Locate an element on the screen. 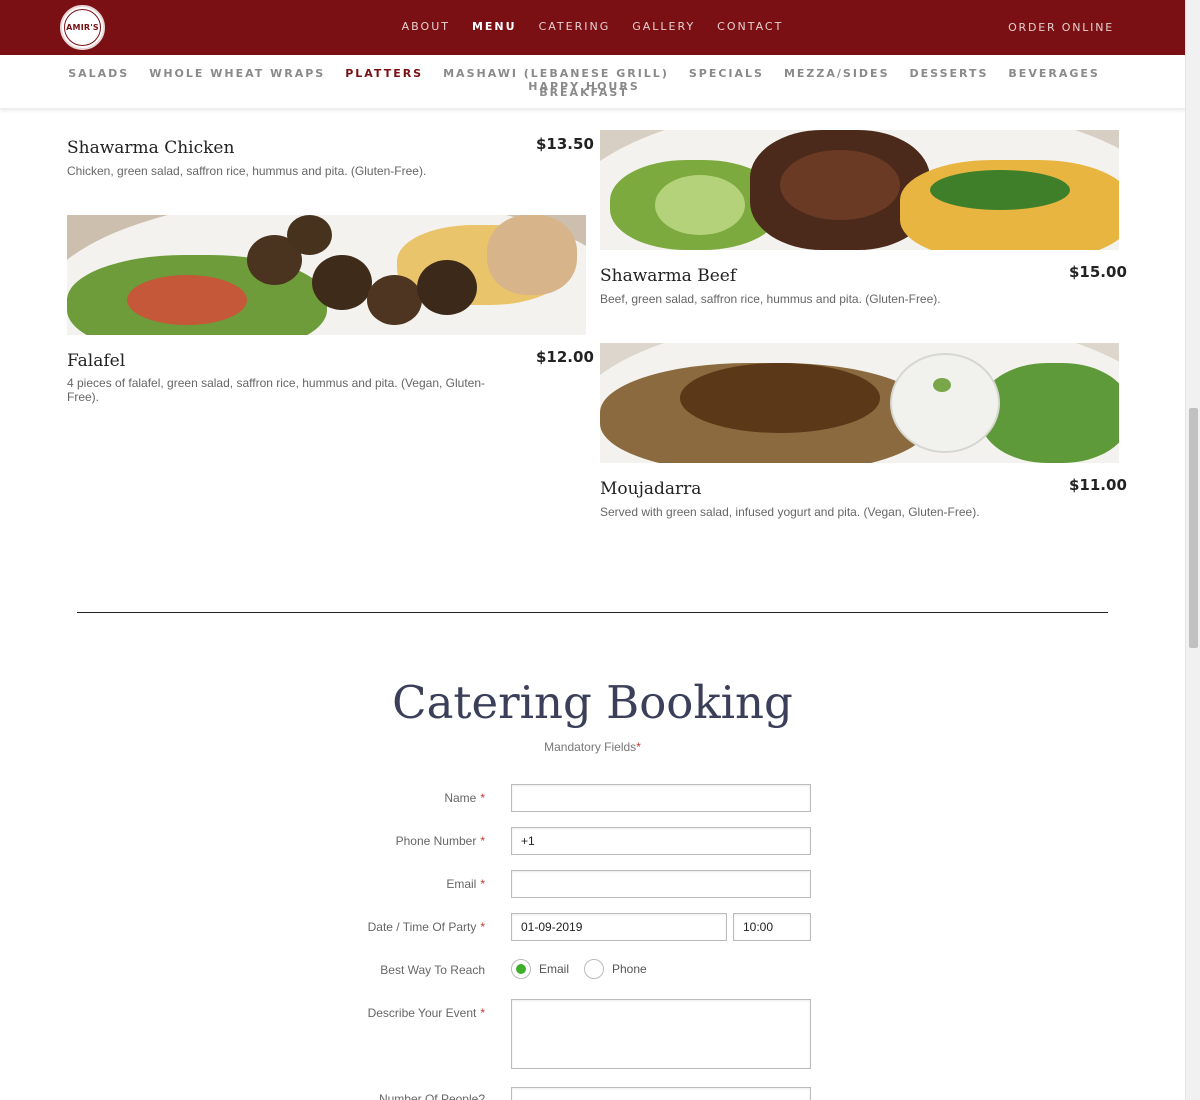 This screenshot has height=1100, width=1200. email-input is located at coordinates (661, 884).